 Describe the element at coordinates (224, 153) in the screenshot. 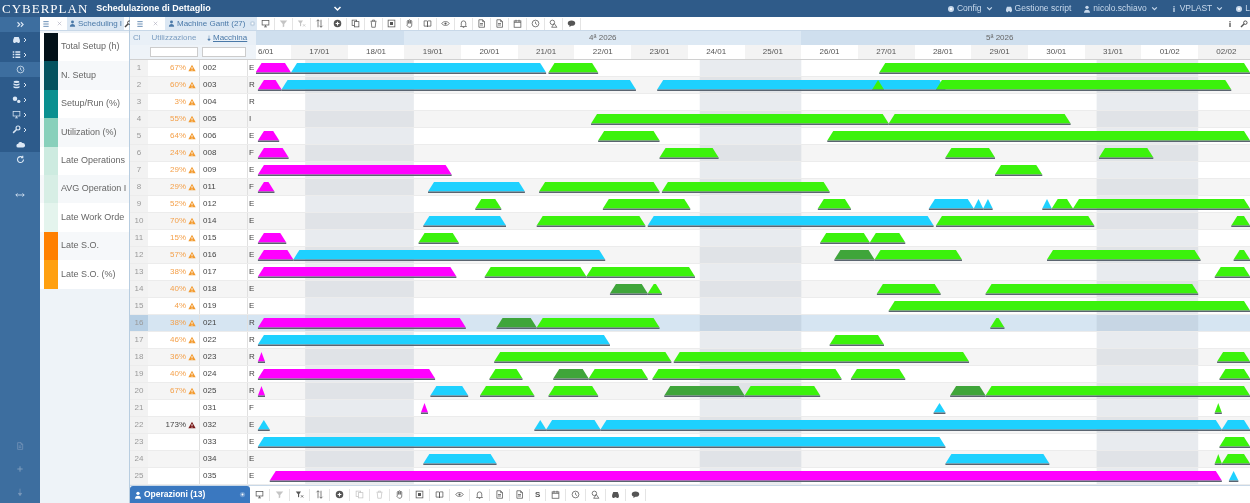

I see `machine-code: 008` at that location.